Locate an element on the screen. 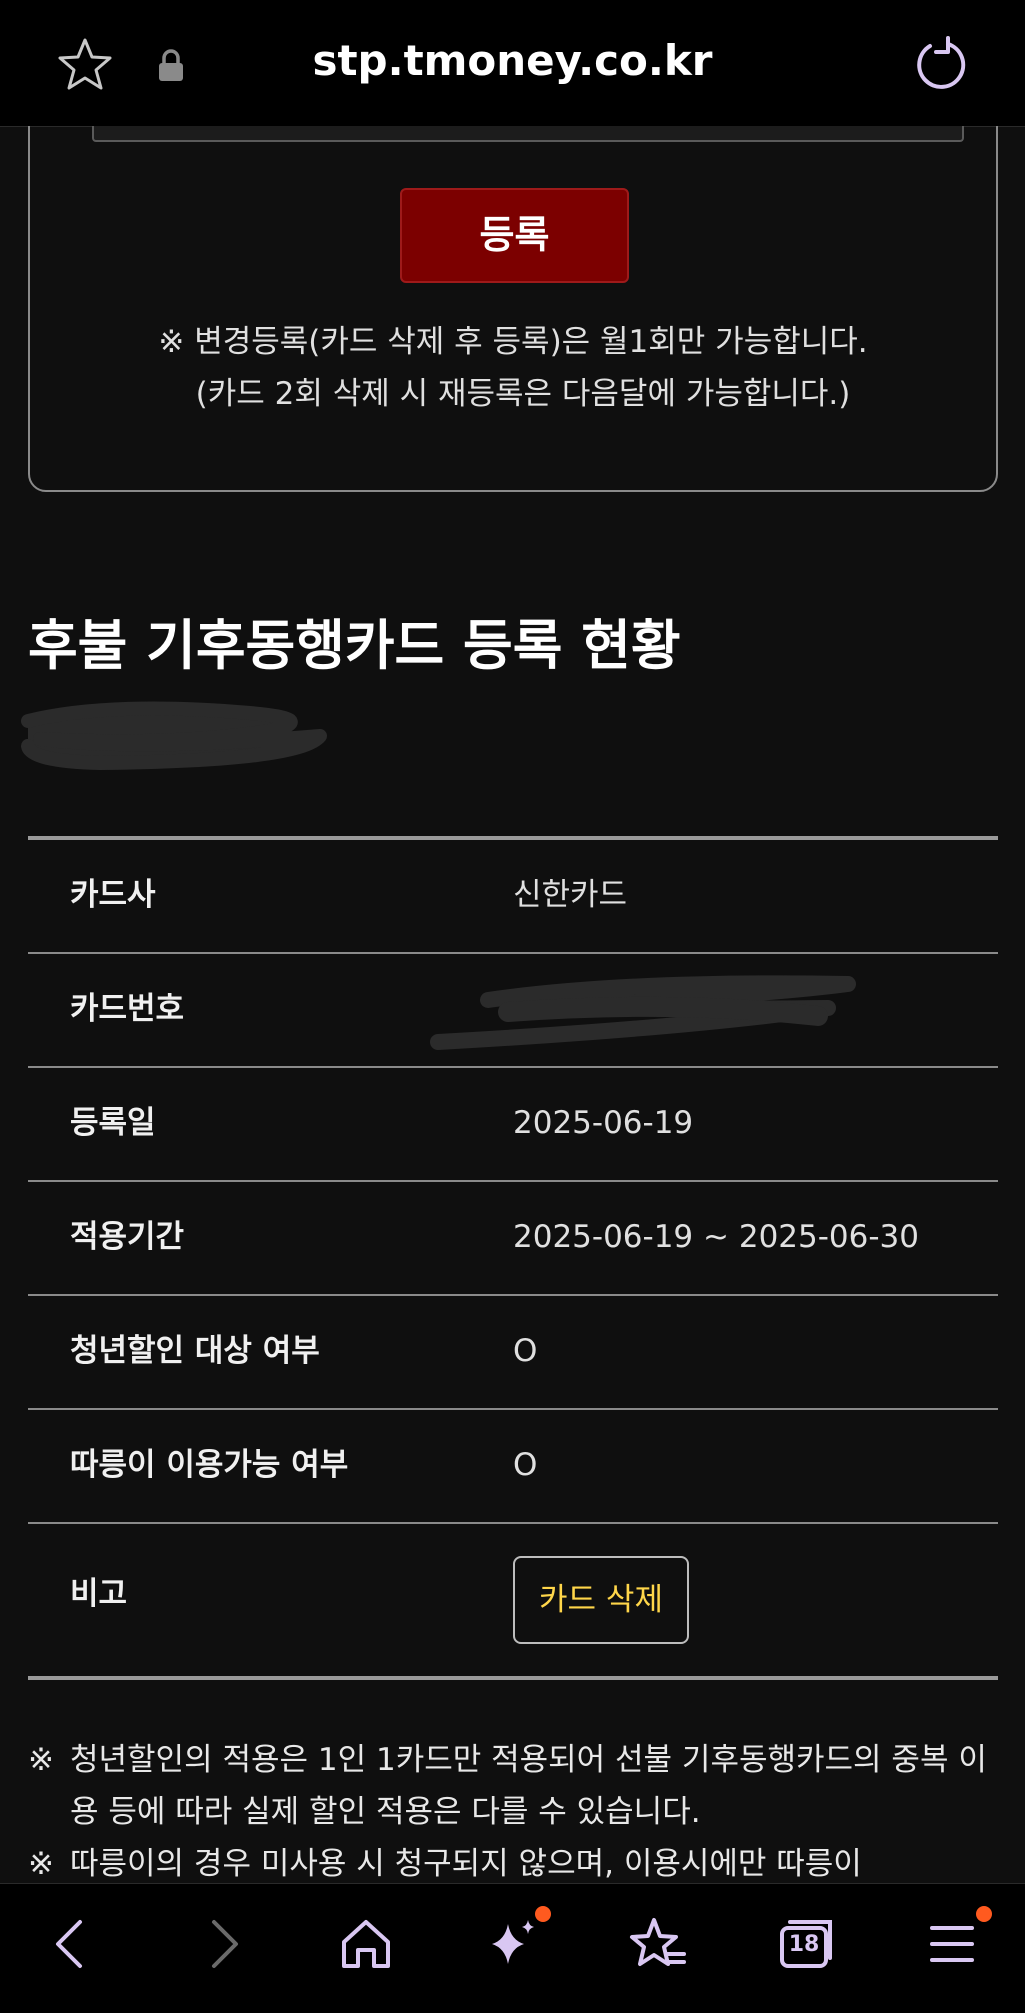 The image size is (1025, 2013). browser-bottom-bar: 18 is located at coordinates (512, 1948).